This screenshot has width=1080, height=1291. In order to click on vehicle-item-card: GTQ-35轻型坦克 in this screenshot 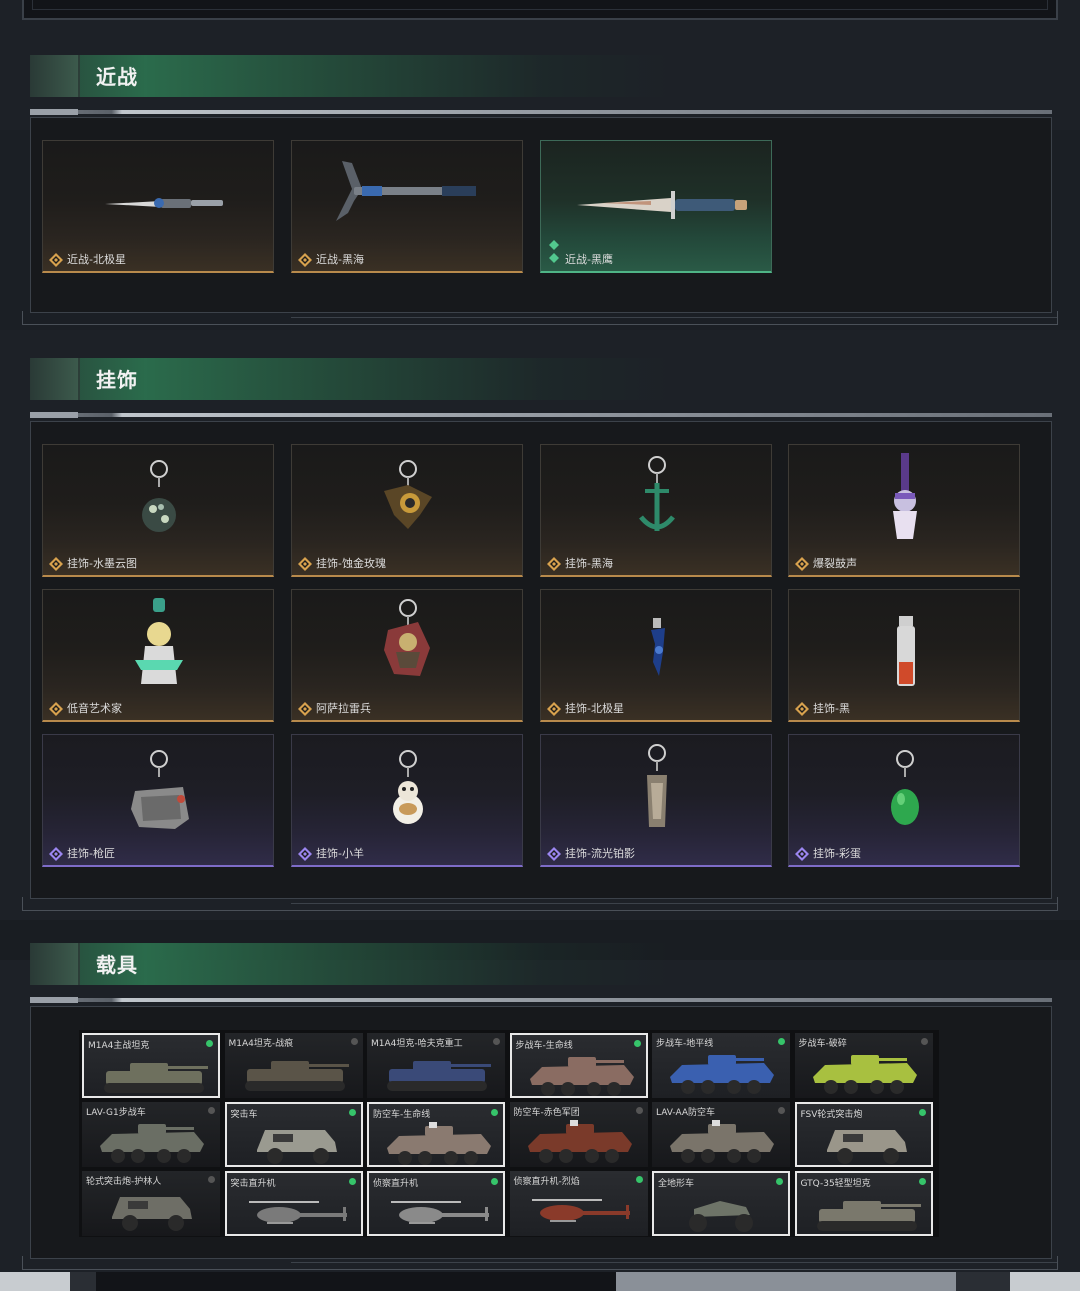, I will do `click(863, 1203)`.